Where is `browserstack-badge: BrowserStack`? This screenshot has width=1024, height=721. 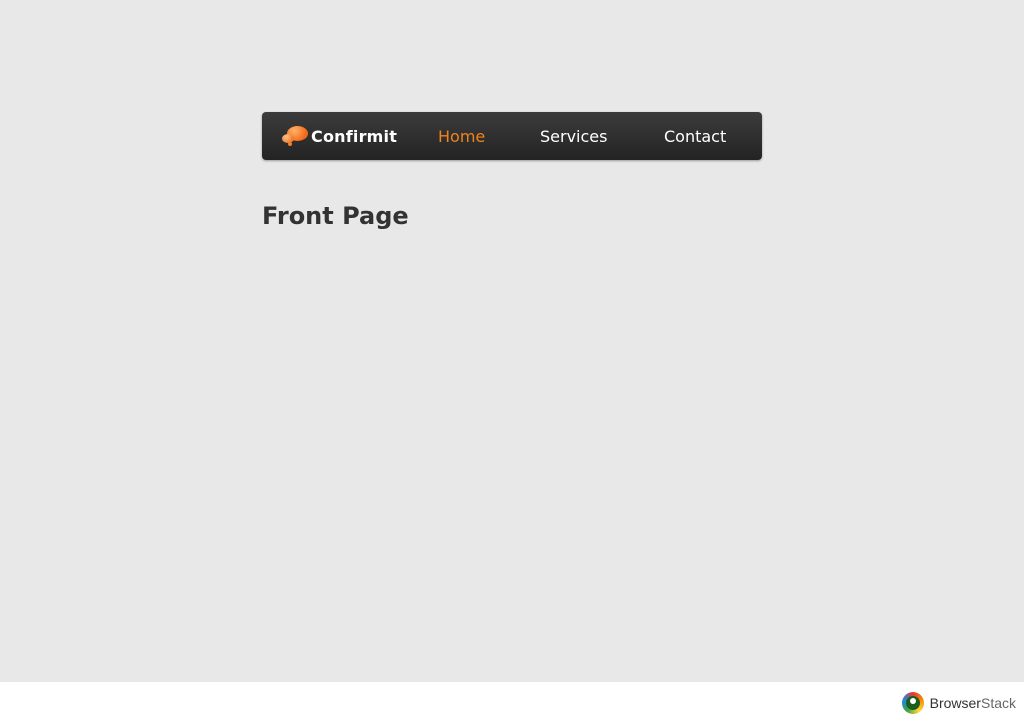
browserstack-badge: BrowserStack is located at coordinates (958, 703).